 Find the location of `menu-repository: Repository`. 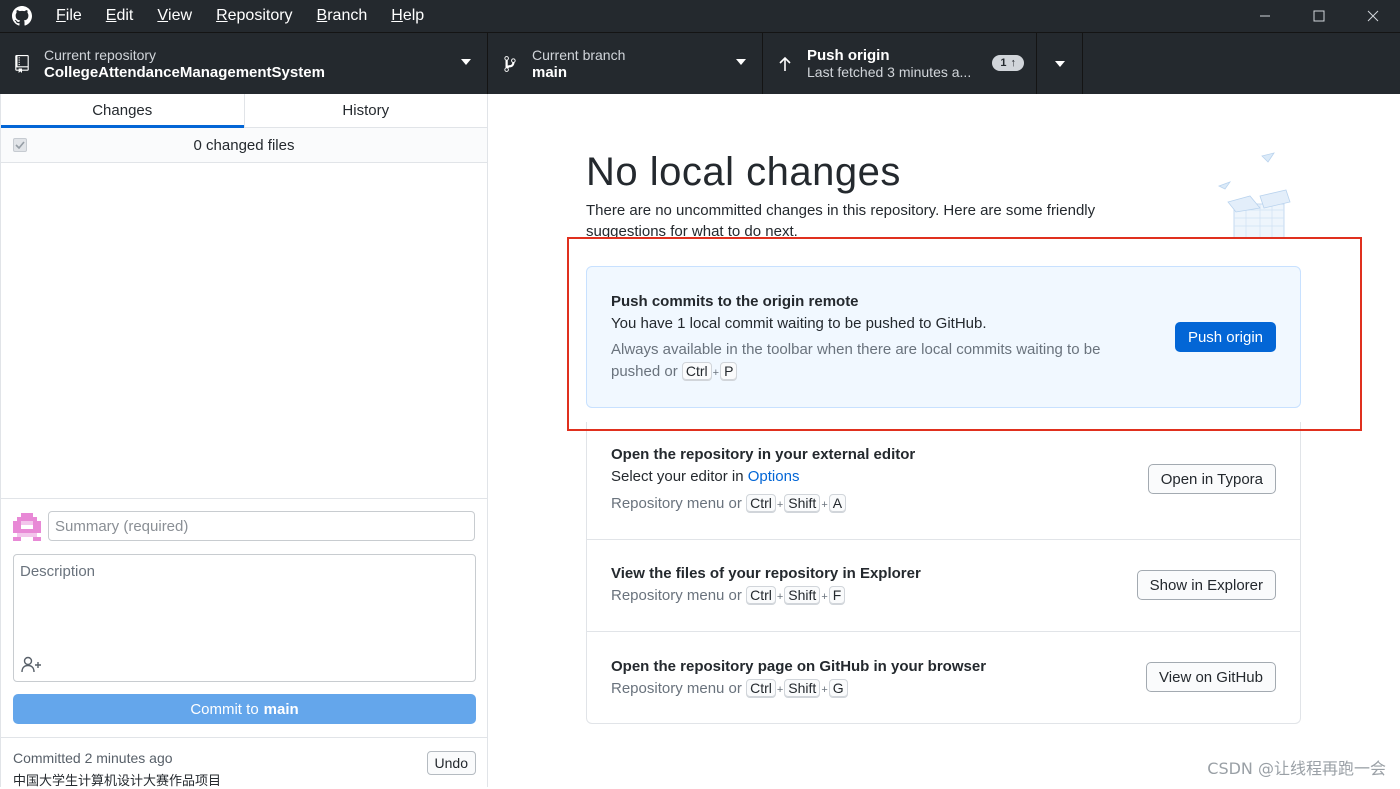

menu-repository: Repository is located at coordinates (254, 16).